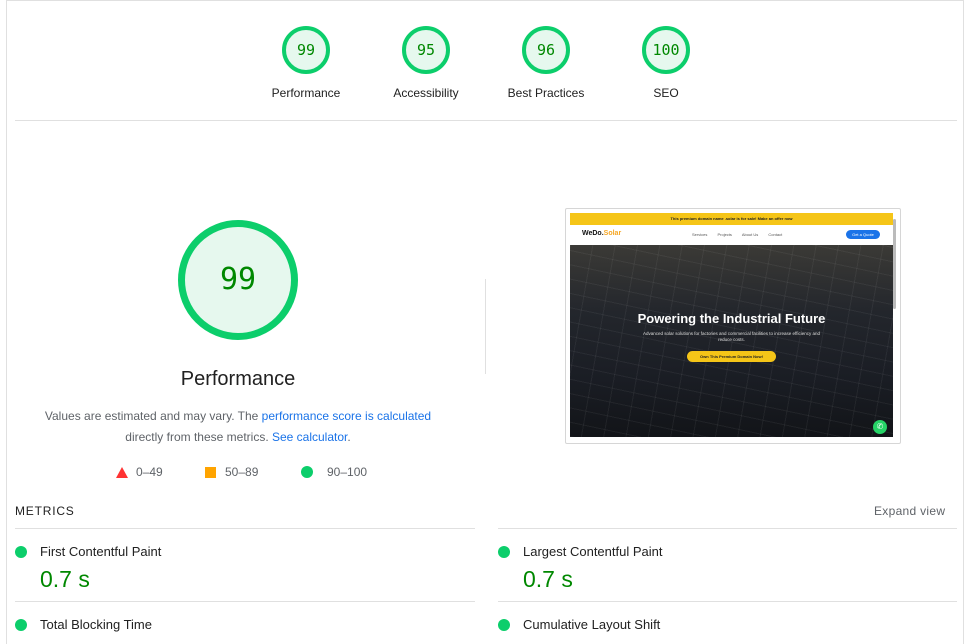 This screenshot has height=644, width=965. What do you see at coordinates (101, 551) in the screenshot?
I see `metric-name: First Contentful Paint` at bounding box center [101, 551].